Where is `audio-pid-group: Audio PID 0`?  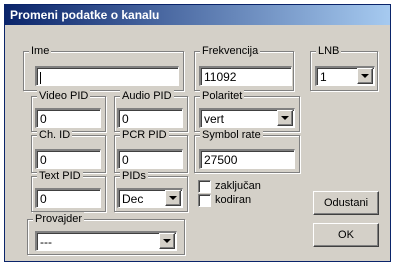
audio-pid-group: Audio PID 0 is located at coordinates (151, 110).